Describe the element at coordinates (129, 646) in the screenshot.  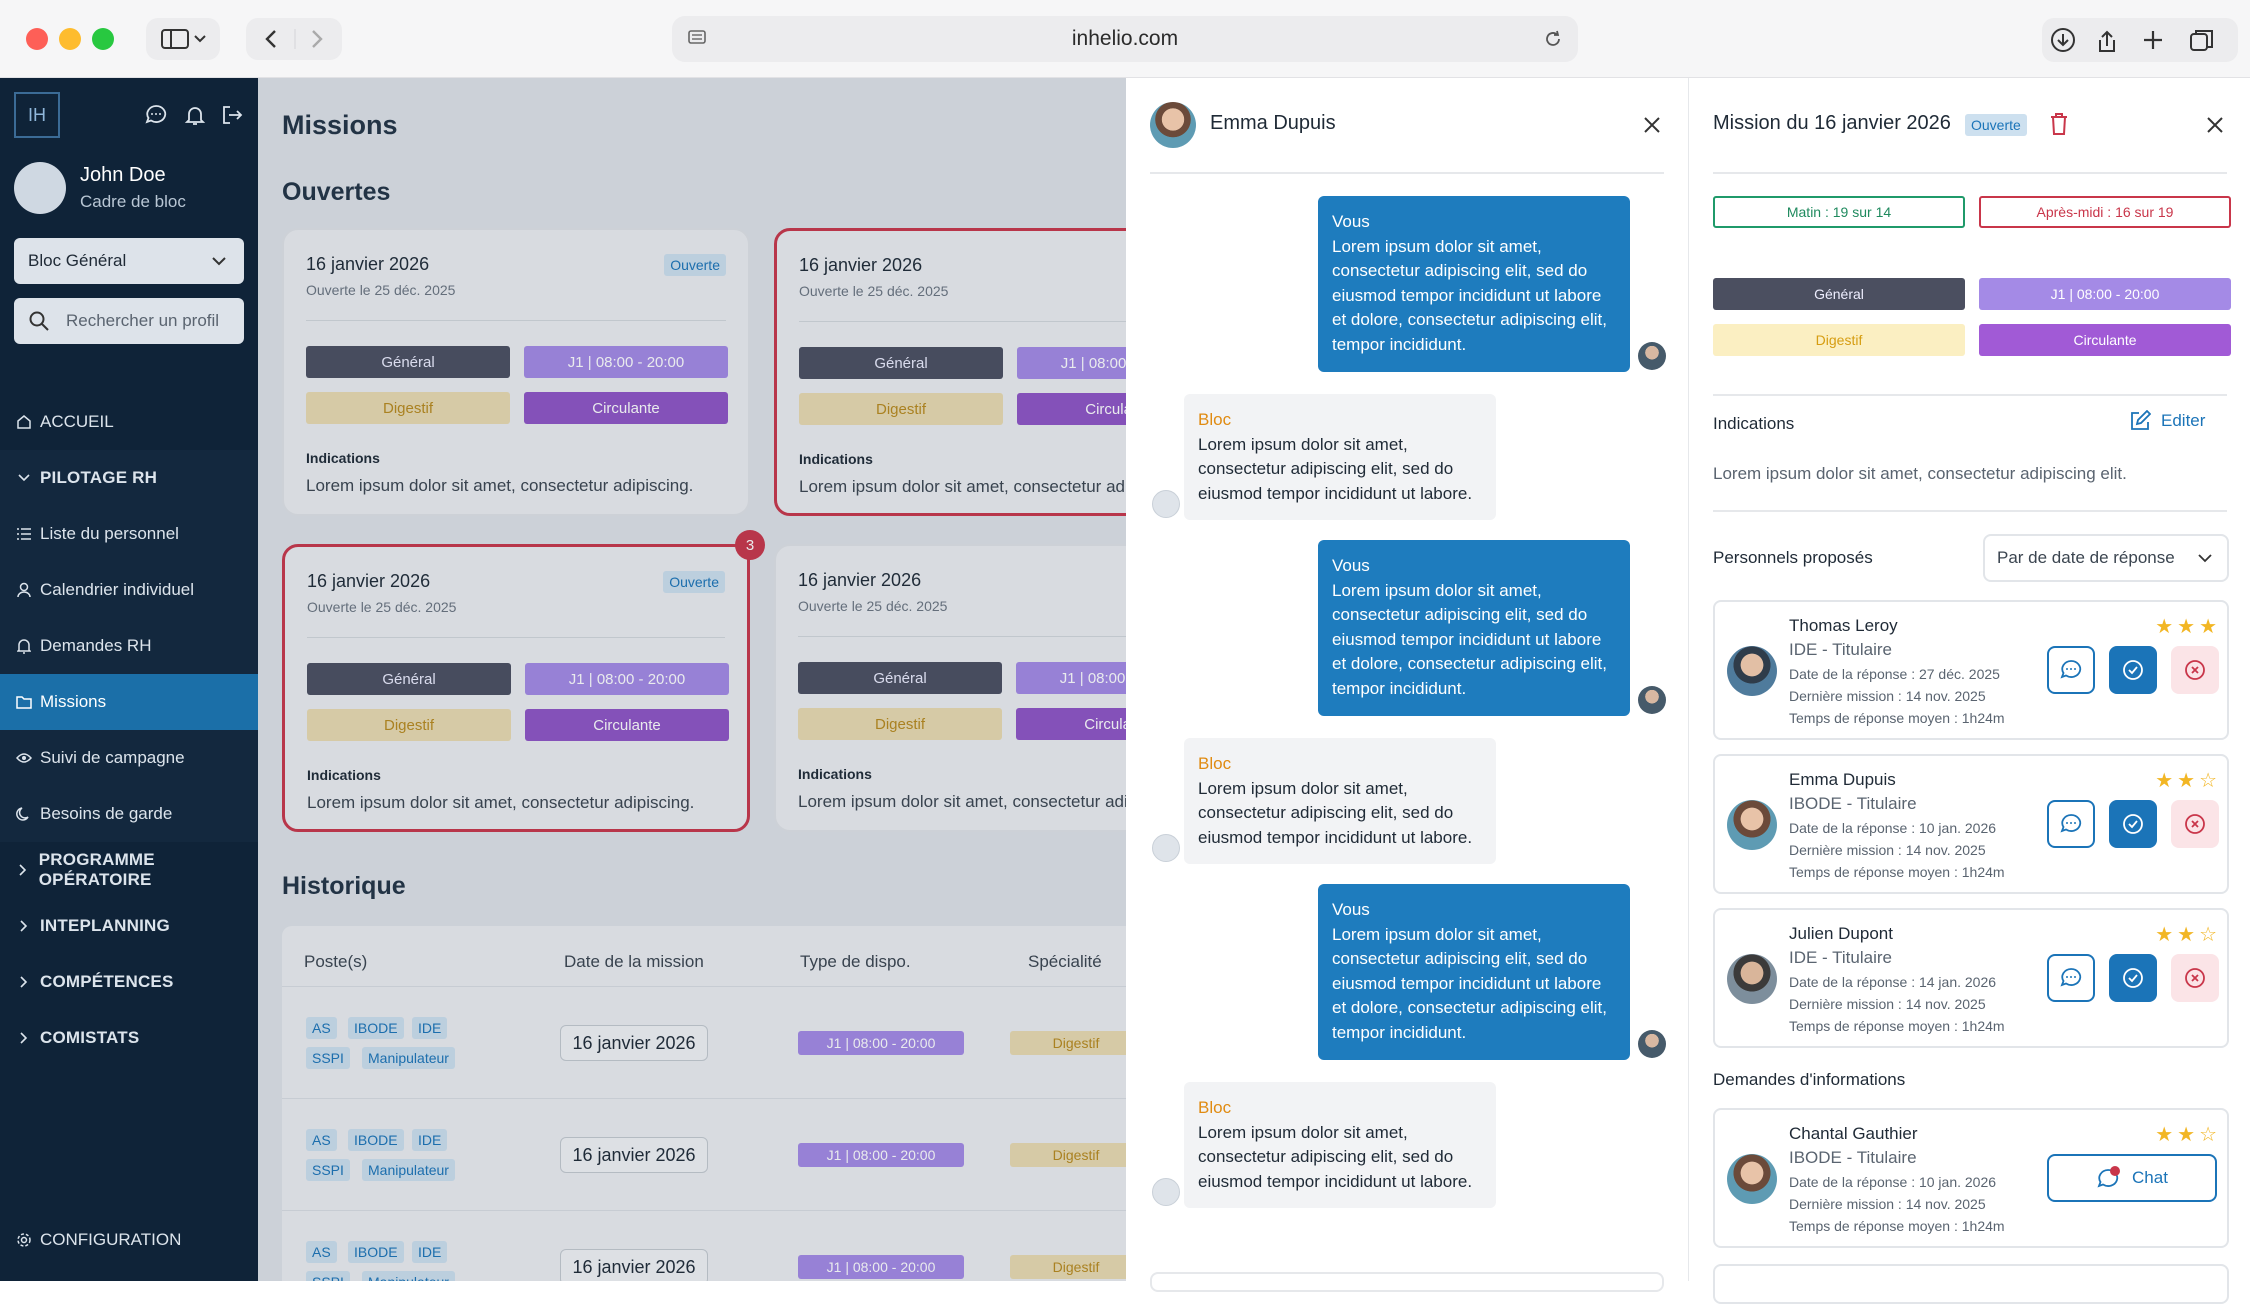
I see `sidebar-item-demandes-rh: Demandes RH` at that location.